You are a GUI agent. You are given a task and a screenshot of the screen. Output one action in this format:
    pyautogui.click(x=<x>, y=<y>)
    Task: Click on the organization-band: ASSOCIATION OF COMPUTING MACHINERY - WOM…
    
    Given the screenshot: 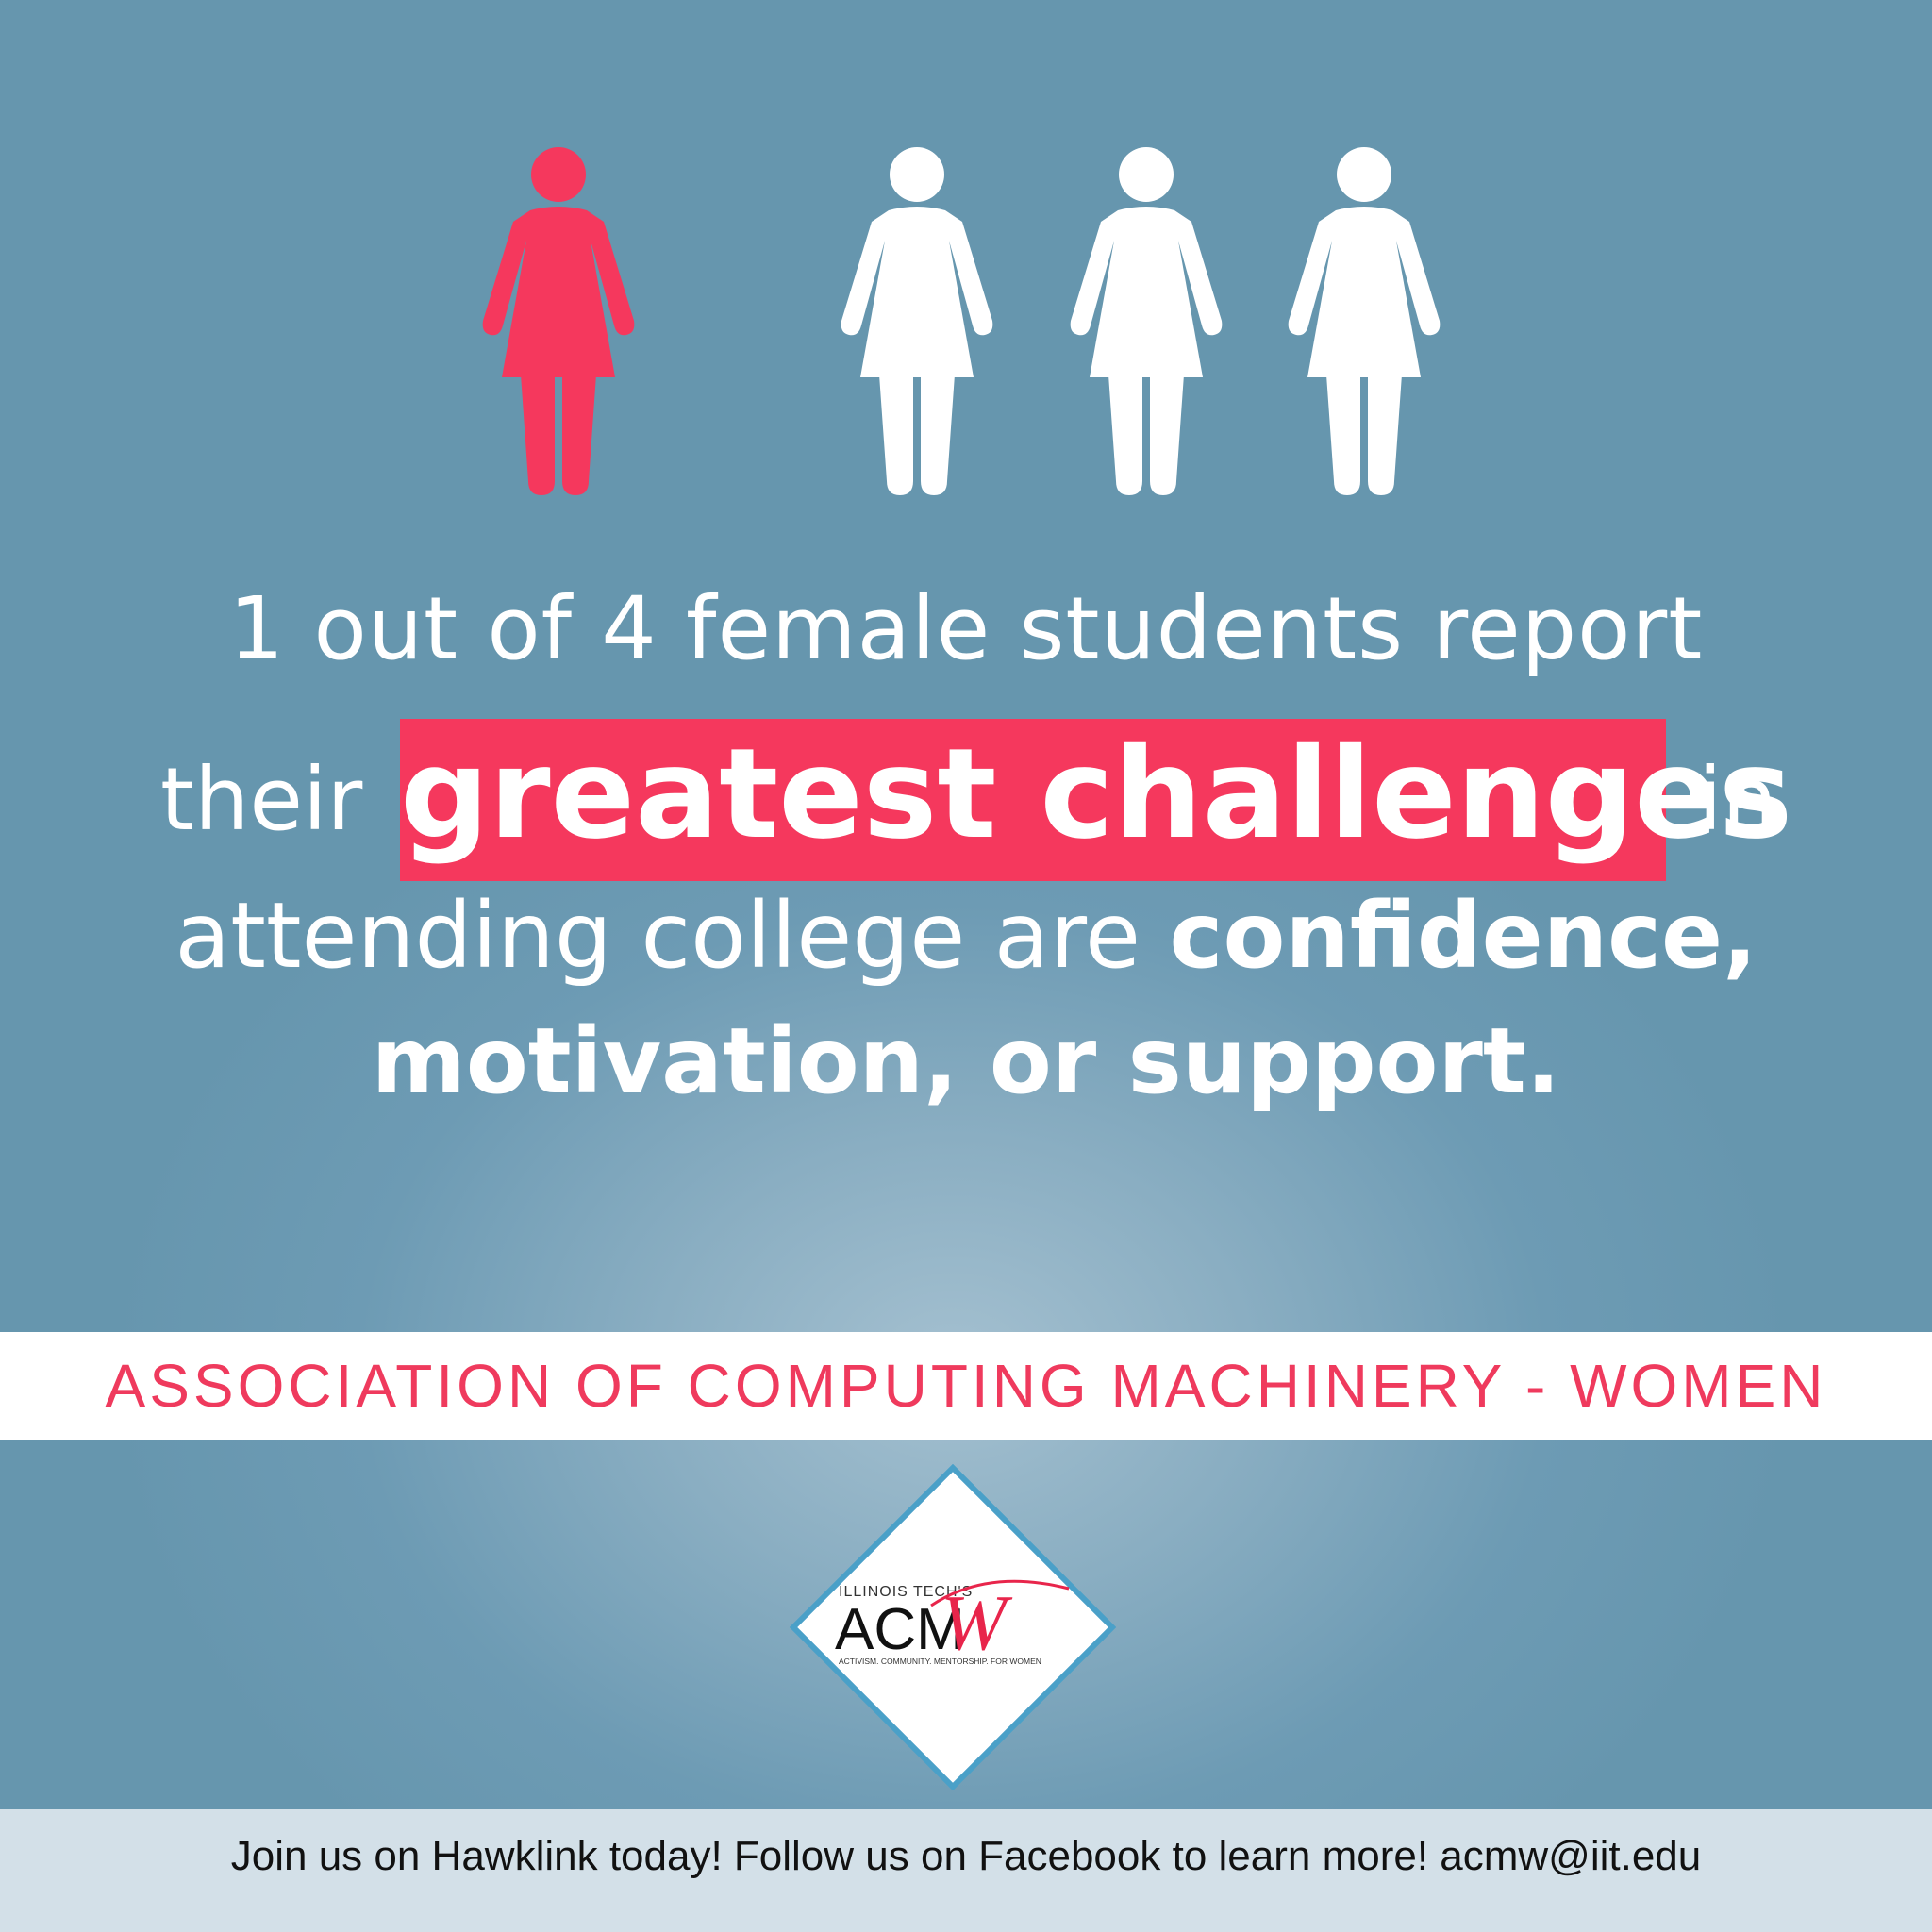 What is the action you would take?
    pyautogui.click(x=966, y=1386)
    